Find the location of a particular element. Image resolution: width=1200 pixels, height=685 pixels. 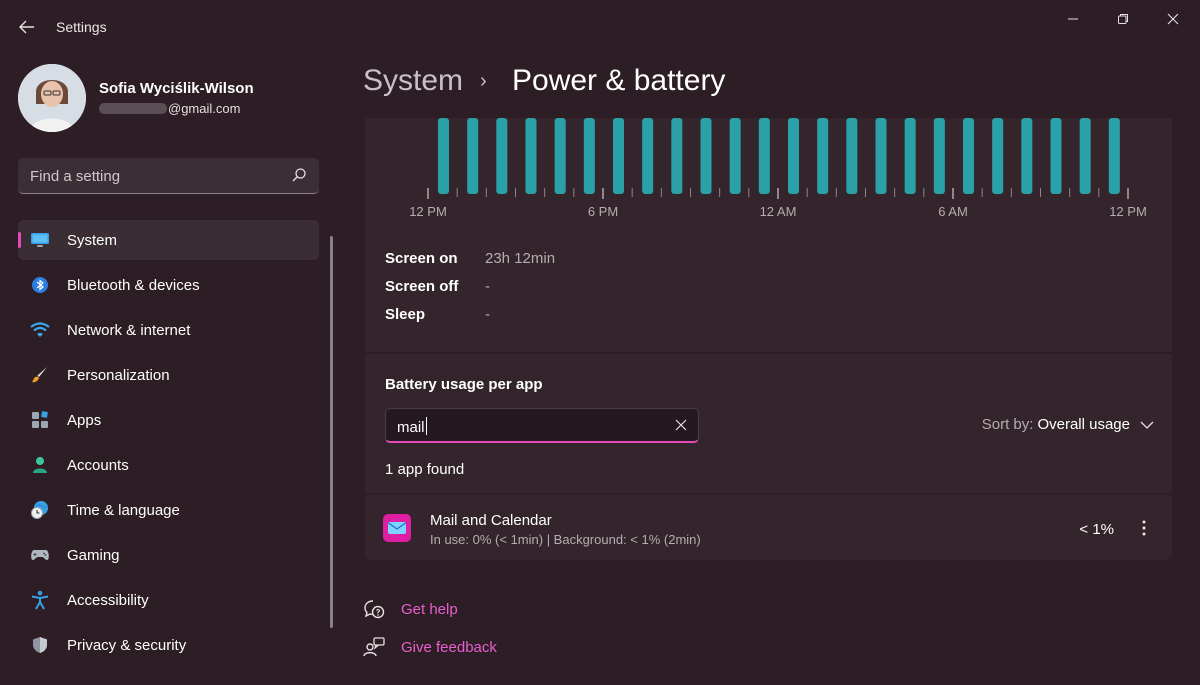

tick-label: 6 PM is located at coordinates (603, 211).